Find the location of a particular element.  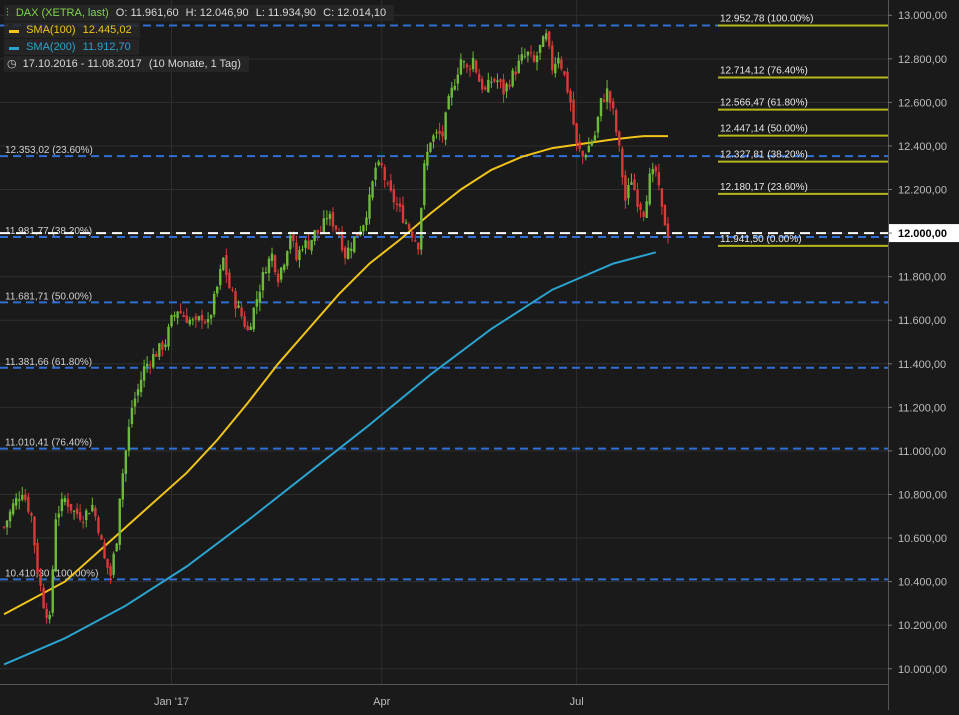

fib-level-label: 11.681,71 (50.00%) is located at coordinates (48, 296).